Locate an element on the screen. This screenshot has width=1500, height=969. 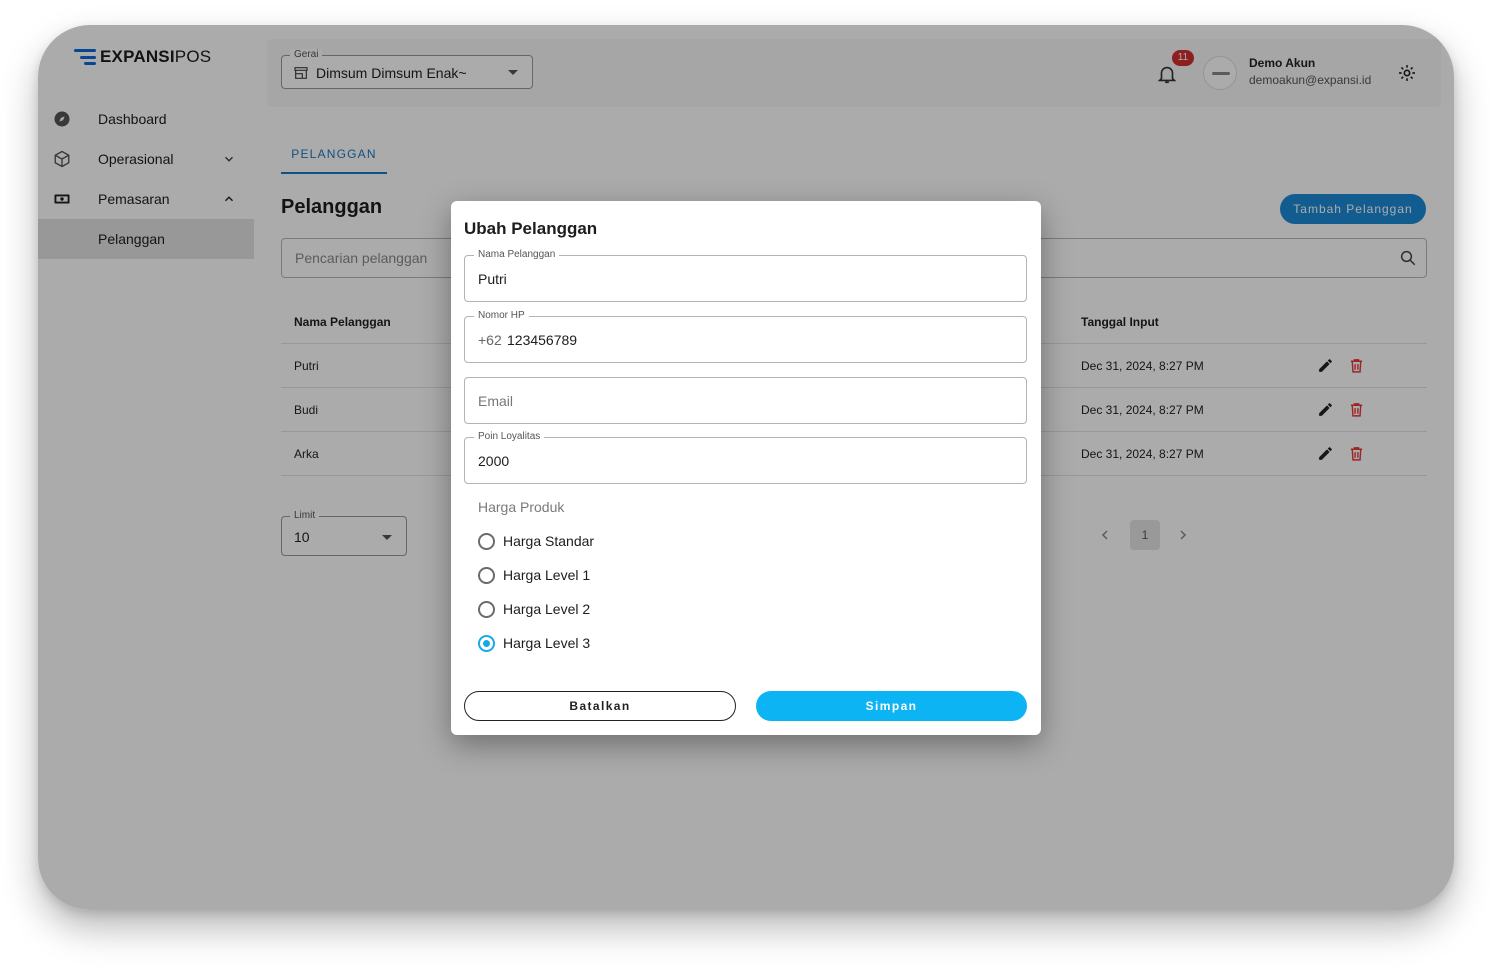
save-button: Simpan is located at coordinates (891, 706).